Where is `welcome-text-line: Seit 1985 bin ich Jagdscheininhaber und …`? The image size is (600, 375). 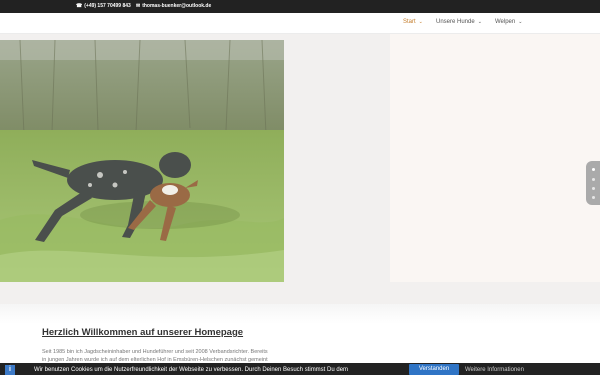
welcome-text-line: Seit 1985 bin ich Jagdscheininhaber und … is located at coordinates (155, 352).